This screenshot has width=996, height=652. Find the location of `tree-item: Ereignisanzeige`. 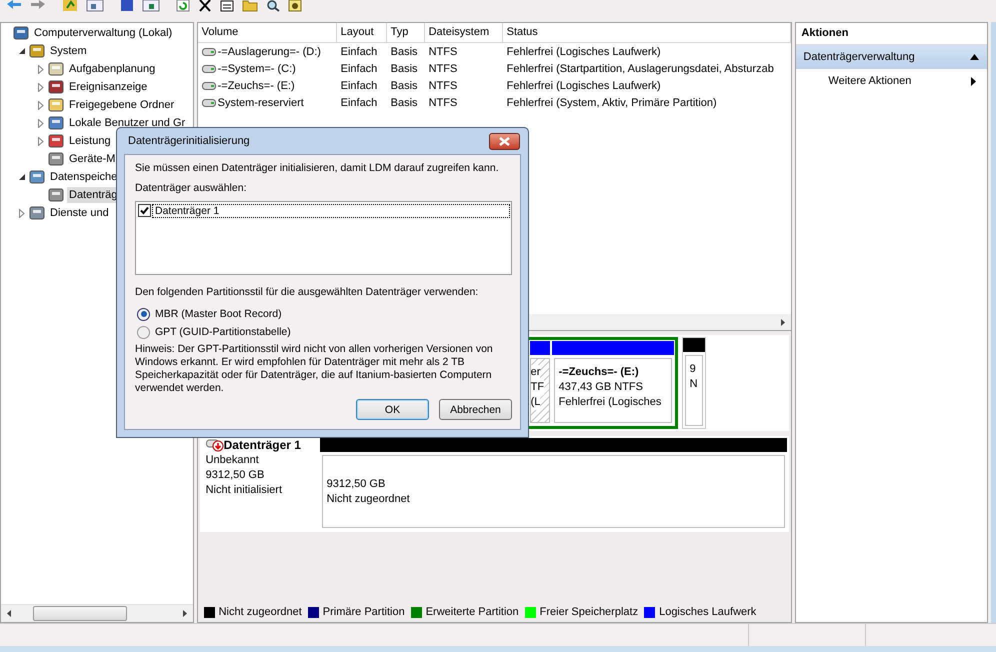

tree-item: Ereignisanzeige is located at coordinates (108, 87).